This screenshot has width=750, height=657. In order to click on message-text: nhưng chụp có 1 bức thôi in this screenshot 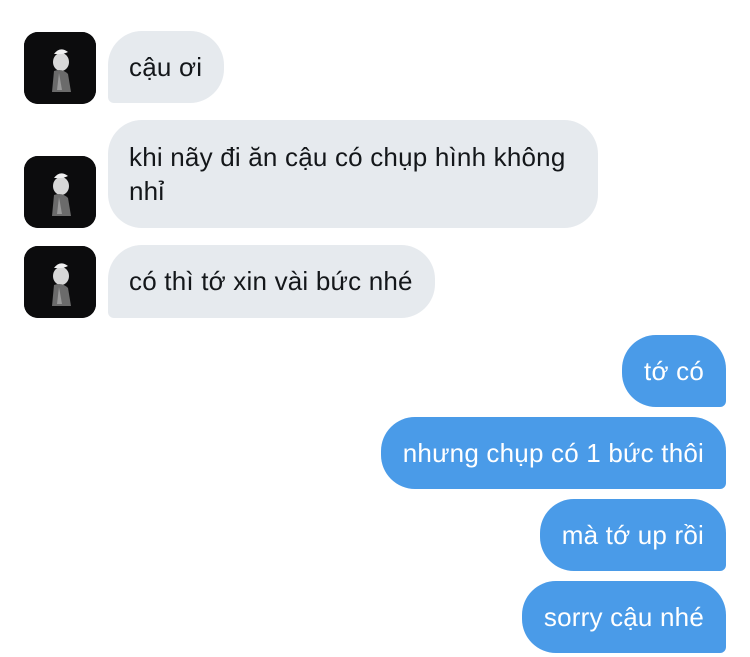, I will do `click(553, 453)`.